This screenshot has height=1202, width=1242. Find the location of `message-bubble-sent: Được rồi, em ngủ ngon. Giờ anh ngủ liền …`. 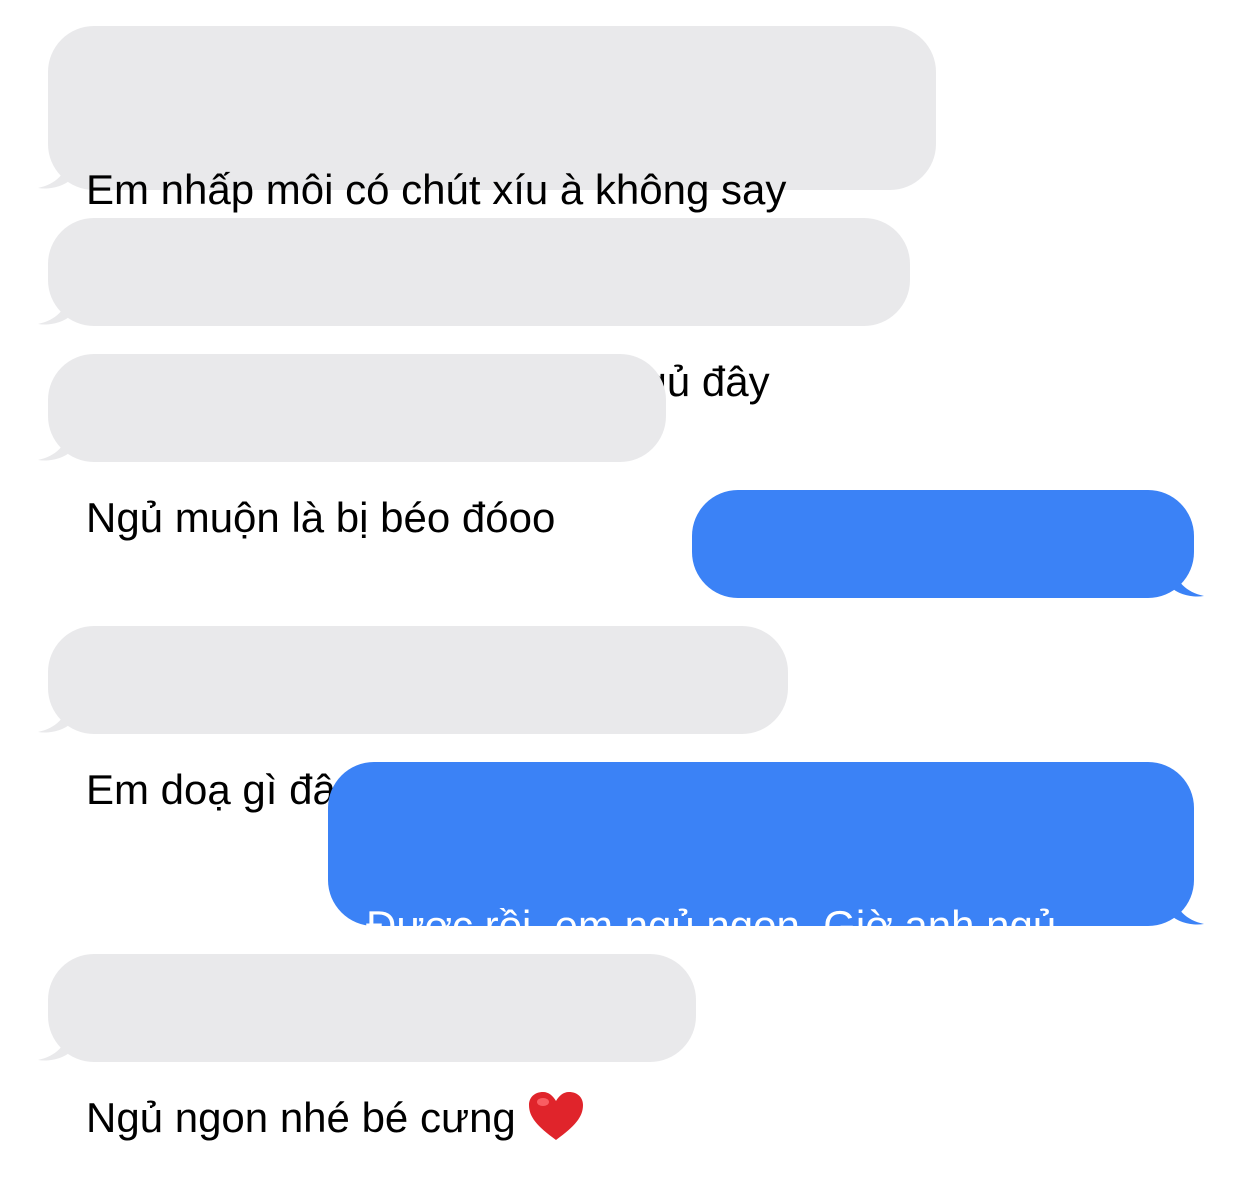

message-bubble-sent: Được rồi, em ngủ ngon. Giờ anh ngủ liền … is located at coordinates (761, 883).